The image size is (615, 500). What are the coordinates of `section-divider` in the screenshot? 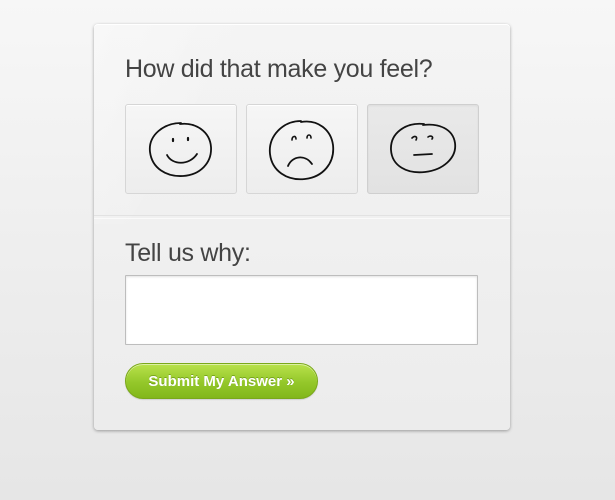 It's located at (302, 217).